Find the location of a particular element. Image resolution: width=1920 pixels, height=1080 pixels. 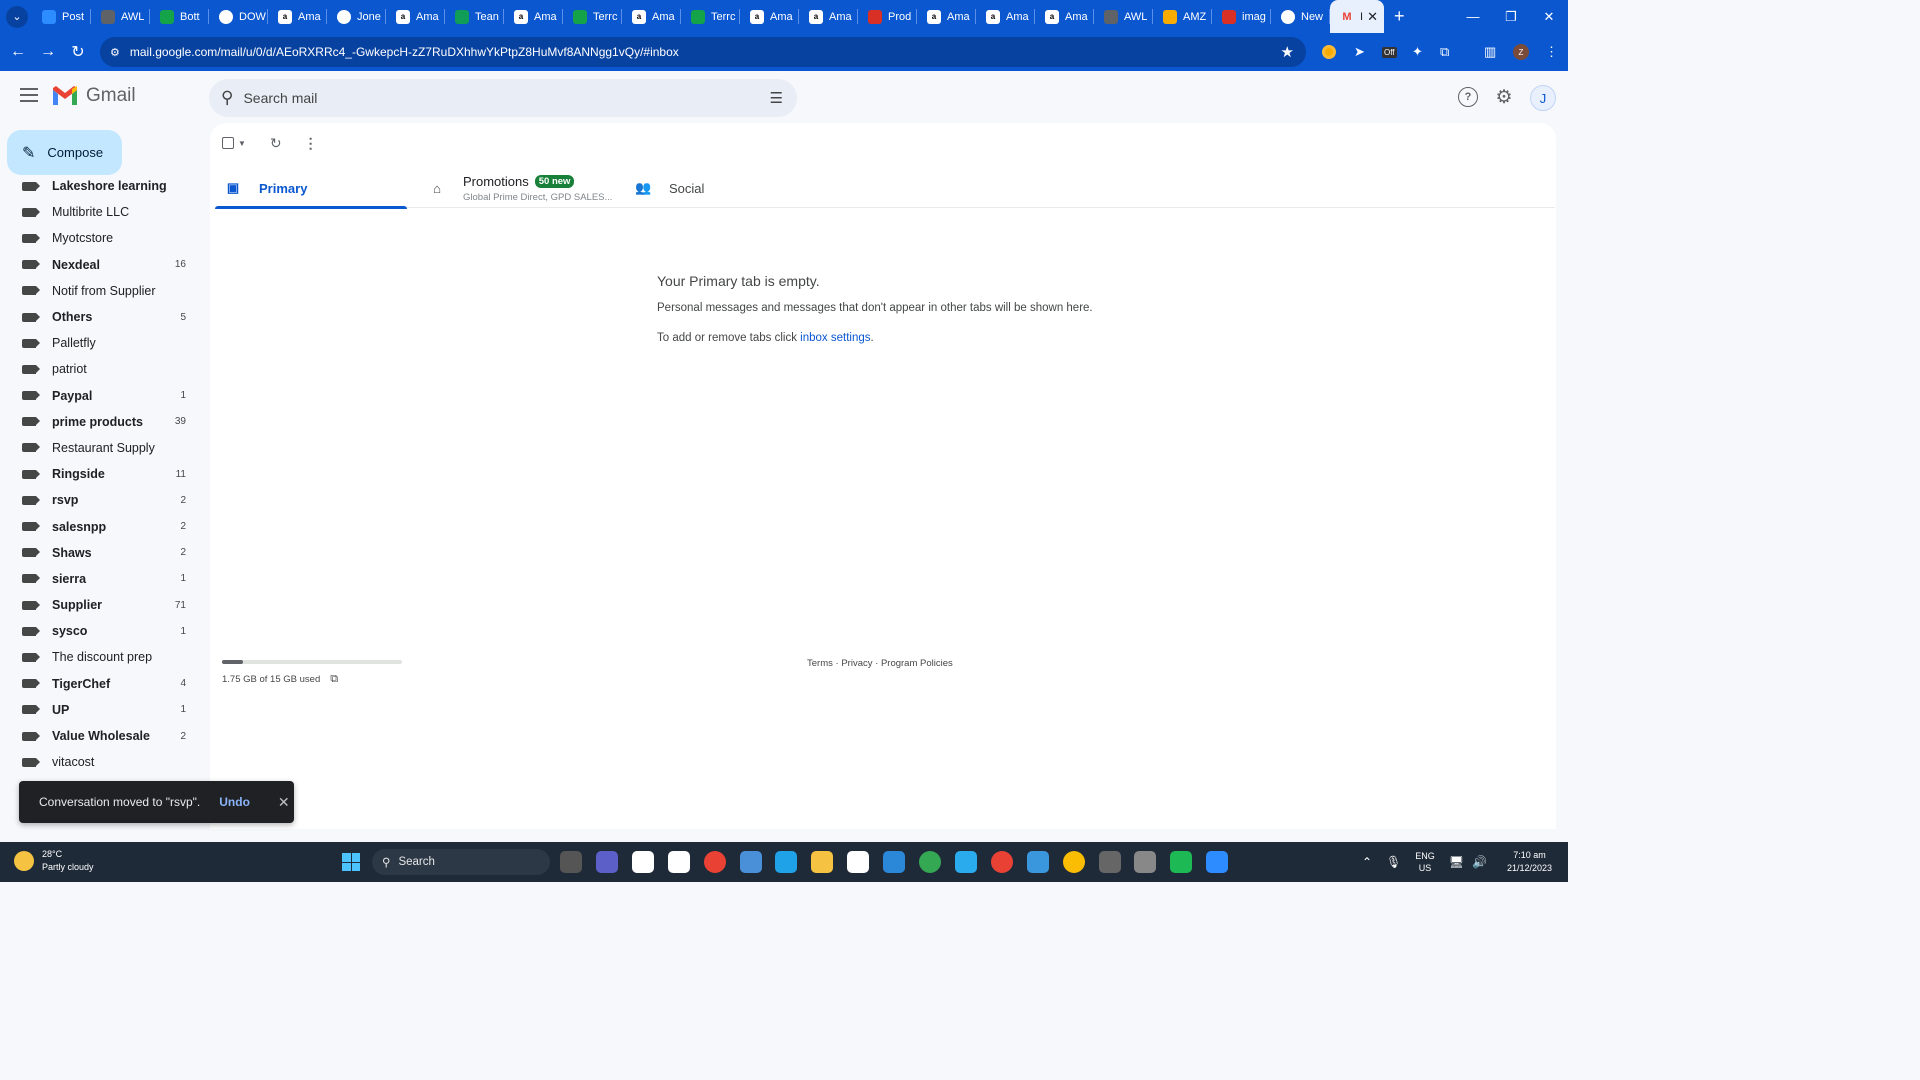

spotify-app-icon is located at coordinates (1181, 862).